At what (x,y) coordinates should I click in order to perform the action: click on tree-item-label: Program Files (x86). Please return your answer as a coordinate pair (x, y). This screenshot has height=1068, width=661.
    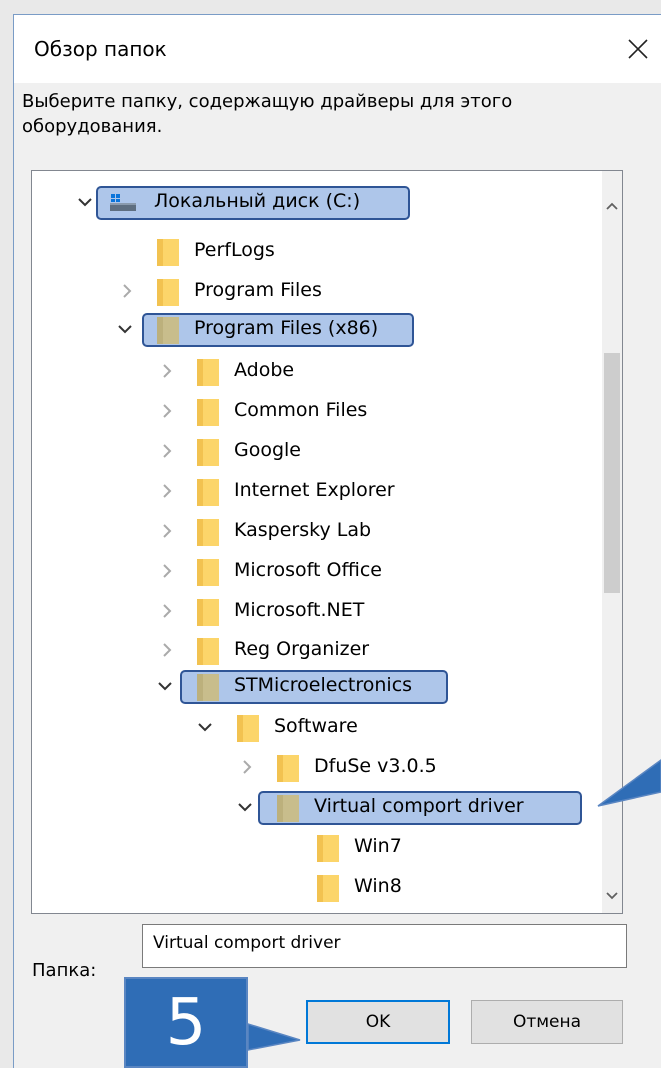
    Looking at the image, I should click on (286, 328).